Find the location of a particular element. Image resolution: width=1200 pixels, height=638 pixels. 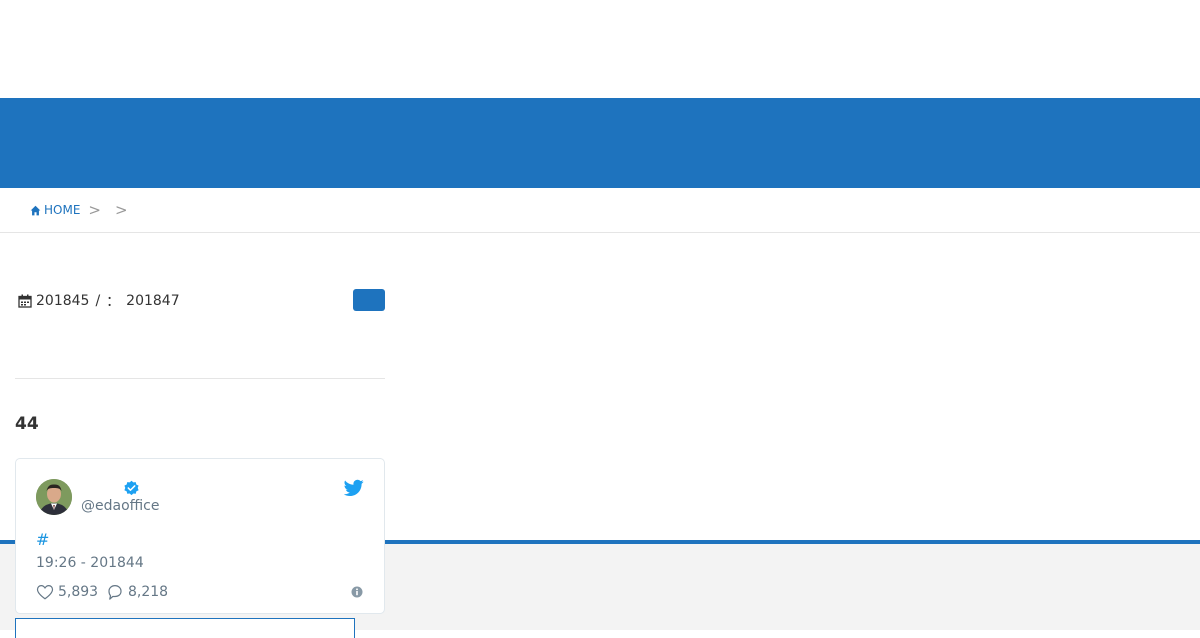

avatar is located at coordinates (54, 497).